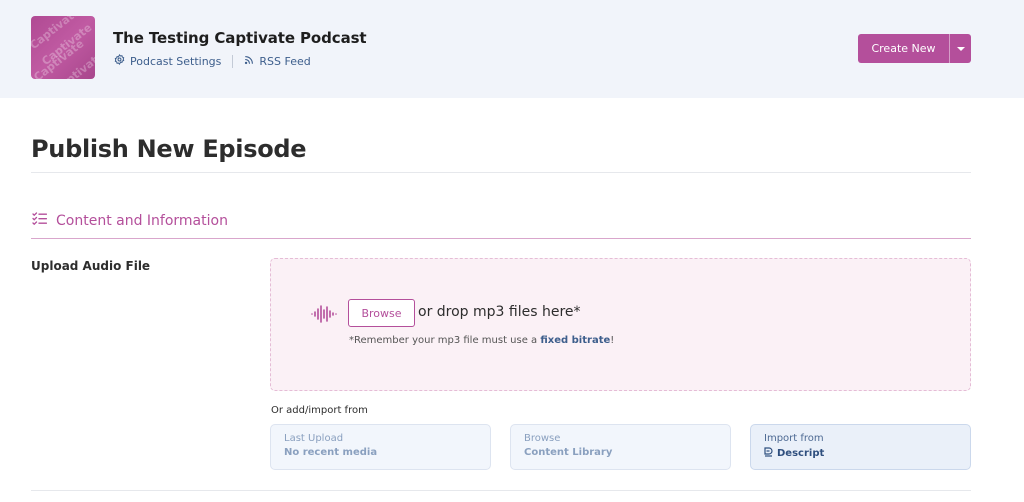 This screenshot has width=1024, height=502. What do you see at coordinates (91, 266) in the screenshot?
I see `upload-audio-label: Upload Audio File` at bounding box center [91, 266].